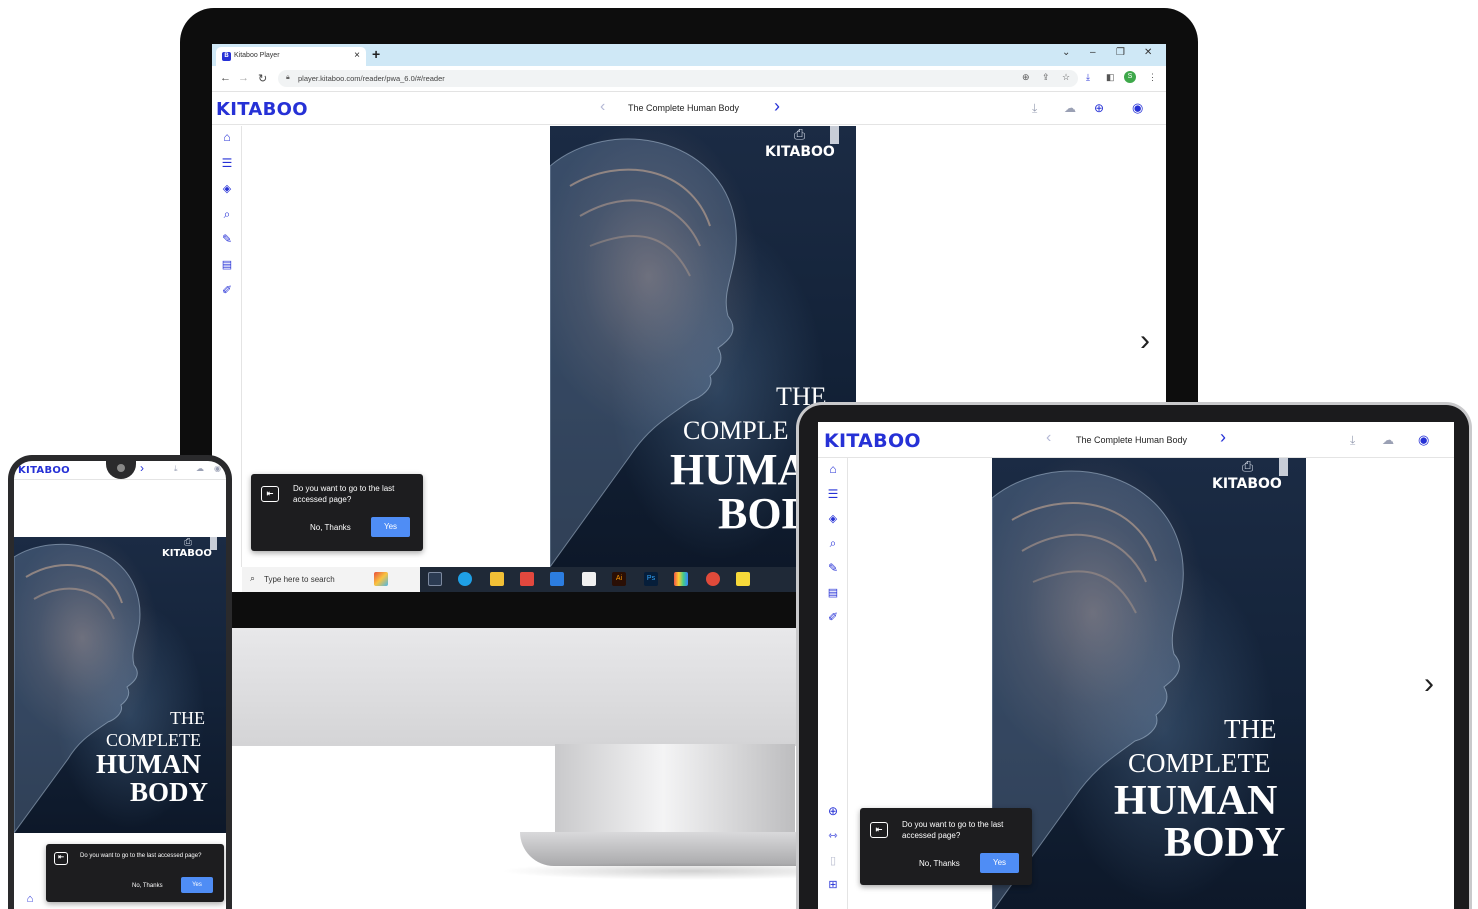 This screenshot has width=1478, height=909. What do you see at coordinates (1046, 77) in the screenshot?
I see `share-icon: ⇪` at bounding box center [1046, 77].